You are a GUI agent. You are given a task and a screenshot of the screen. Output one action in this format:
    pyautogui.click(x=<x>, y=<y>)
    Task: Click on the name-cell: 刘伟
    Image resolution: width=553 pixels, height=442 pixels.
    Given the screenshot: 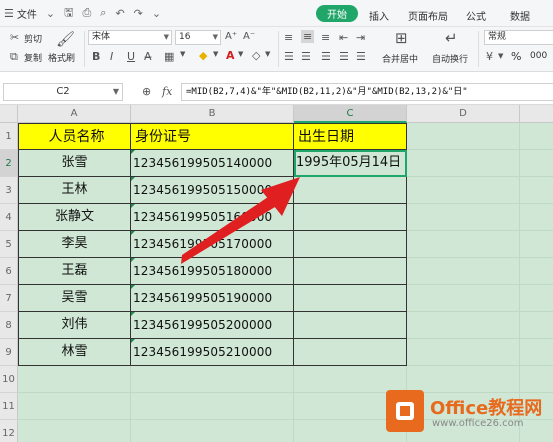 What is the action you would take?
    pyautogui.click(x=74, y=325)
    